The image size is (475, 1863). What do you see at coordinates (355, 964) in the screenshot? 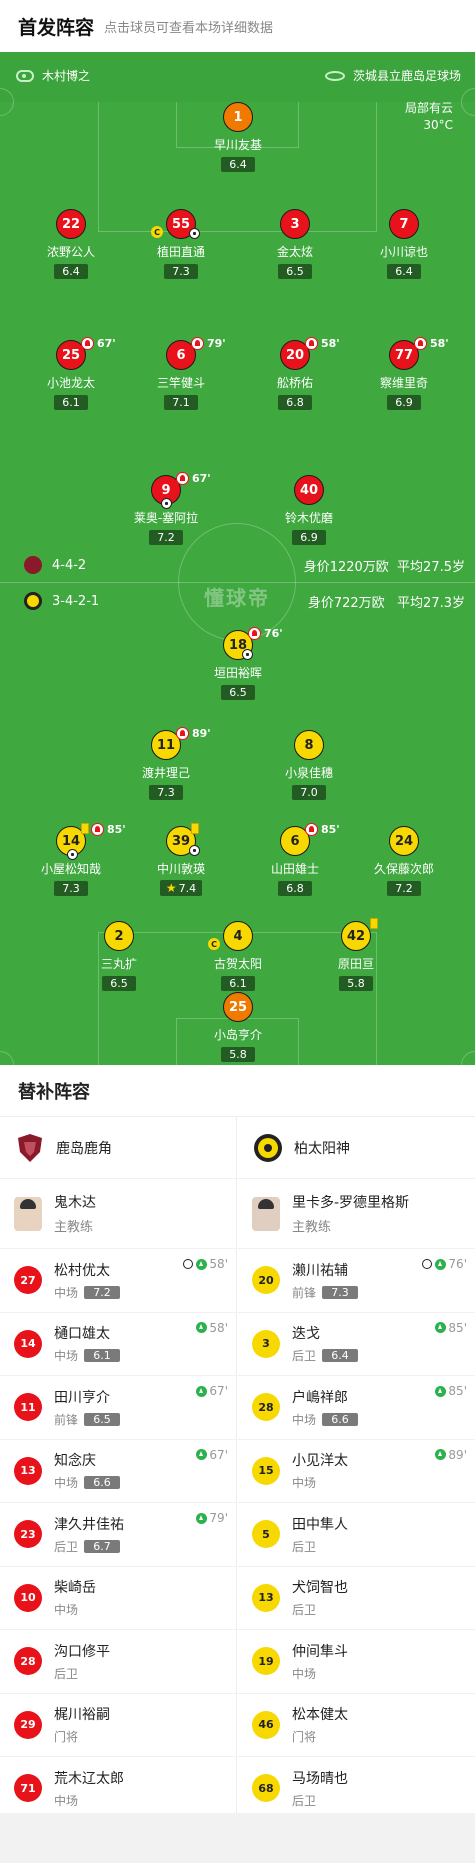
I see `player-name: 原田亘` at bounding box center [355, 964].